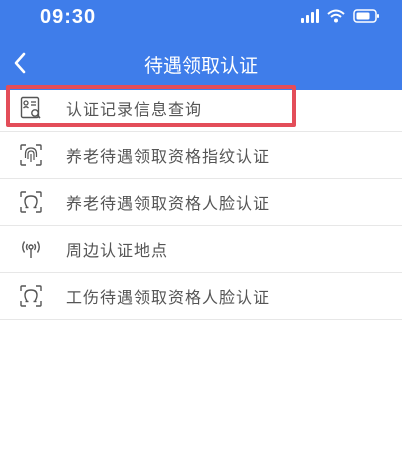 Image resolution: width=402 pixels, height=457 pixels. I want to click on record-search-icon, so click(31, 108).